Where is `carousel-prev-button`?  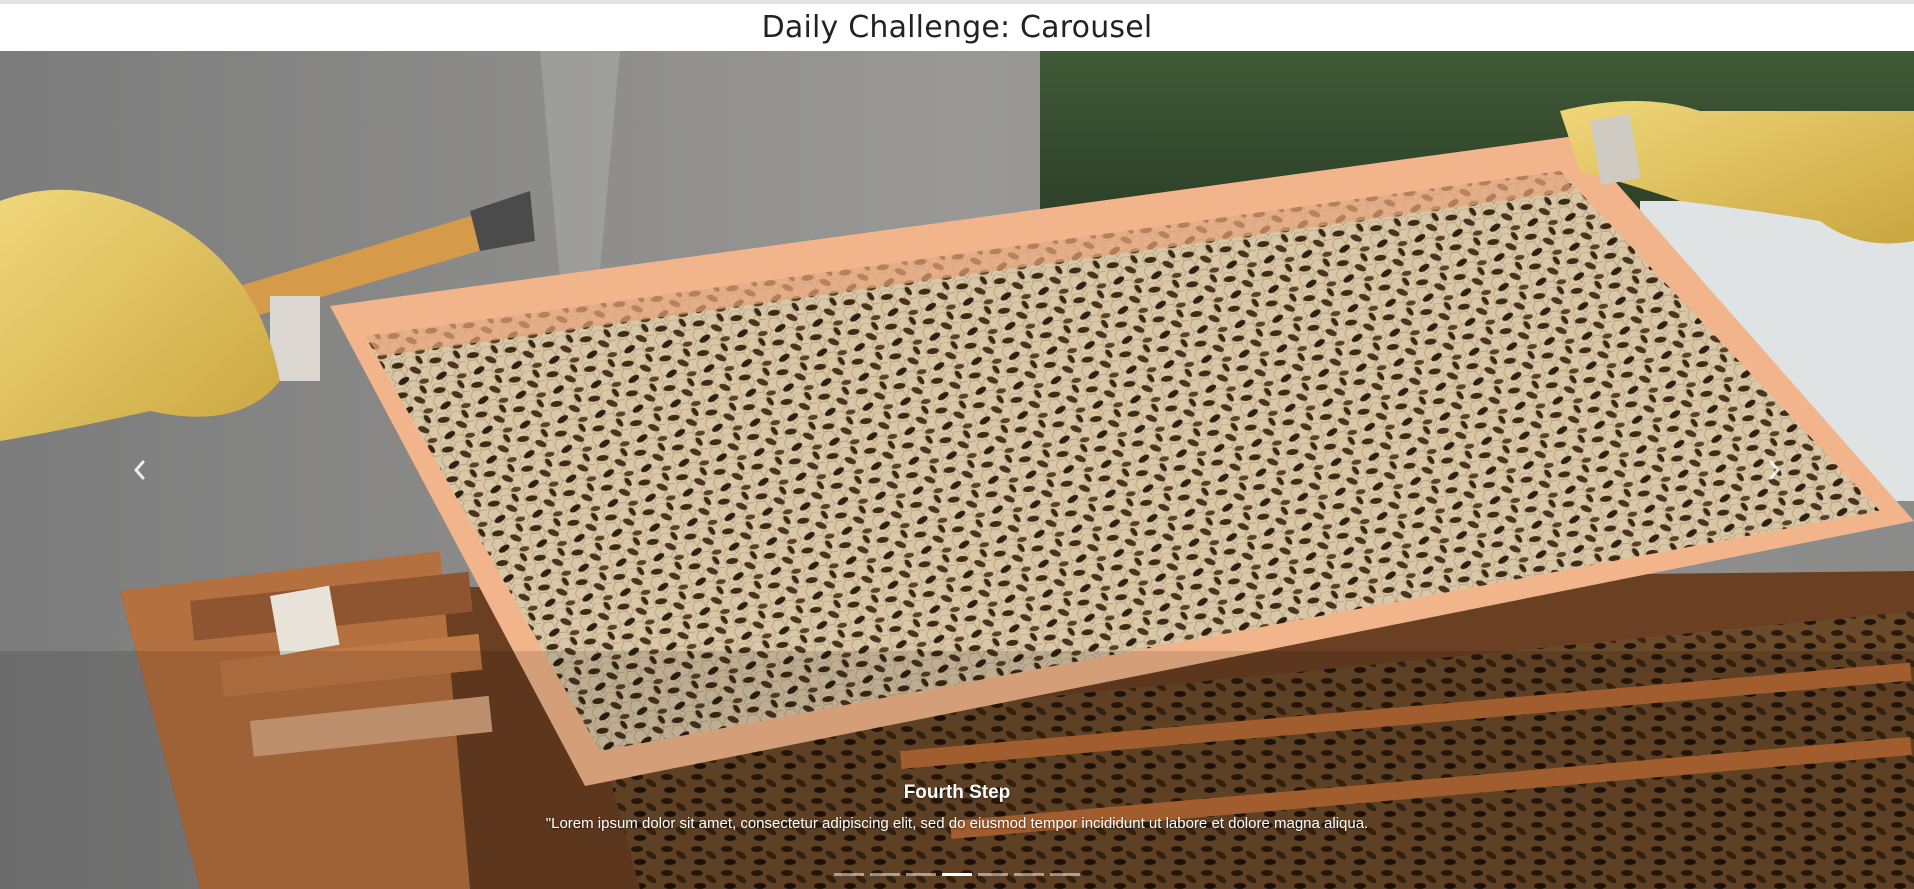
carousel-prev-button is located at coordinates (140, 470).